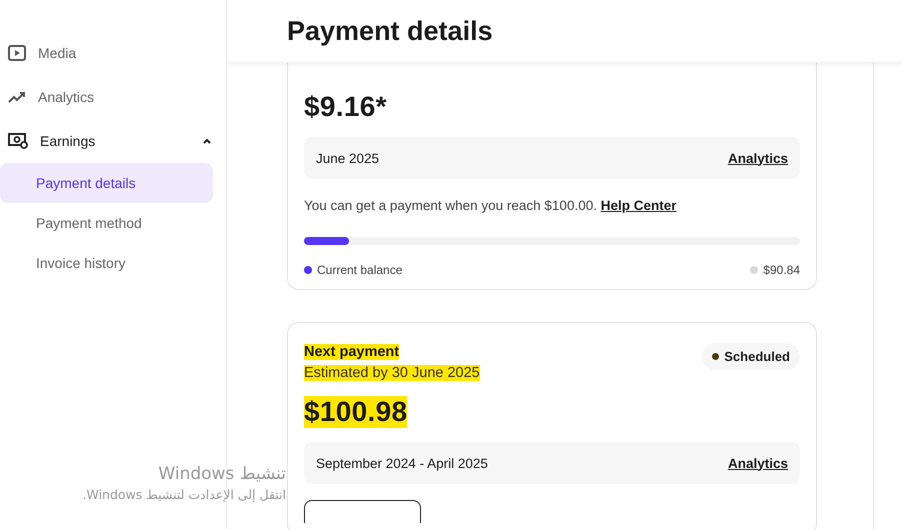  What do you see at coordinates (106, 263) in the screenshot?
I see `sidebar-subitem: Invoice history` at bounding box center [106, 263].